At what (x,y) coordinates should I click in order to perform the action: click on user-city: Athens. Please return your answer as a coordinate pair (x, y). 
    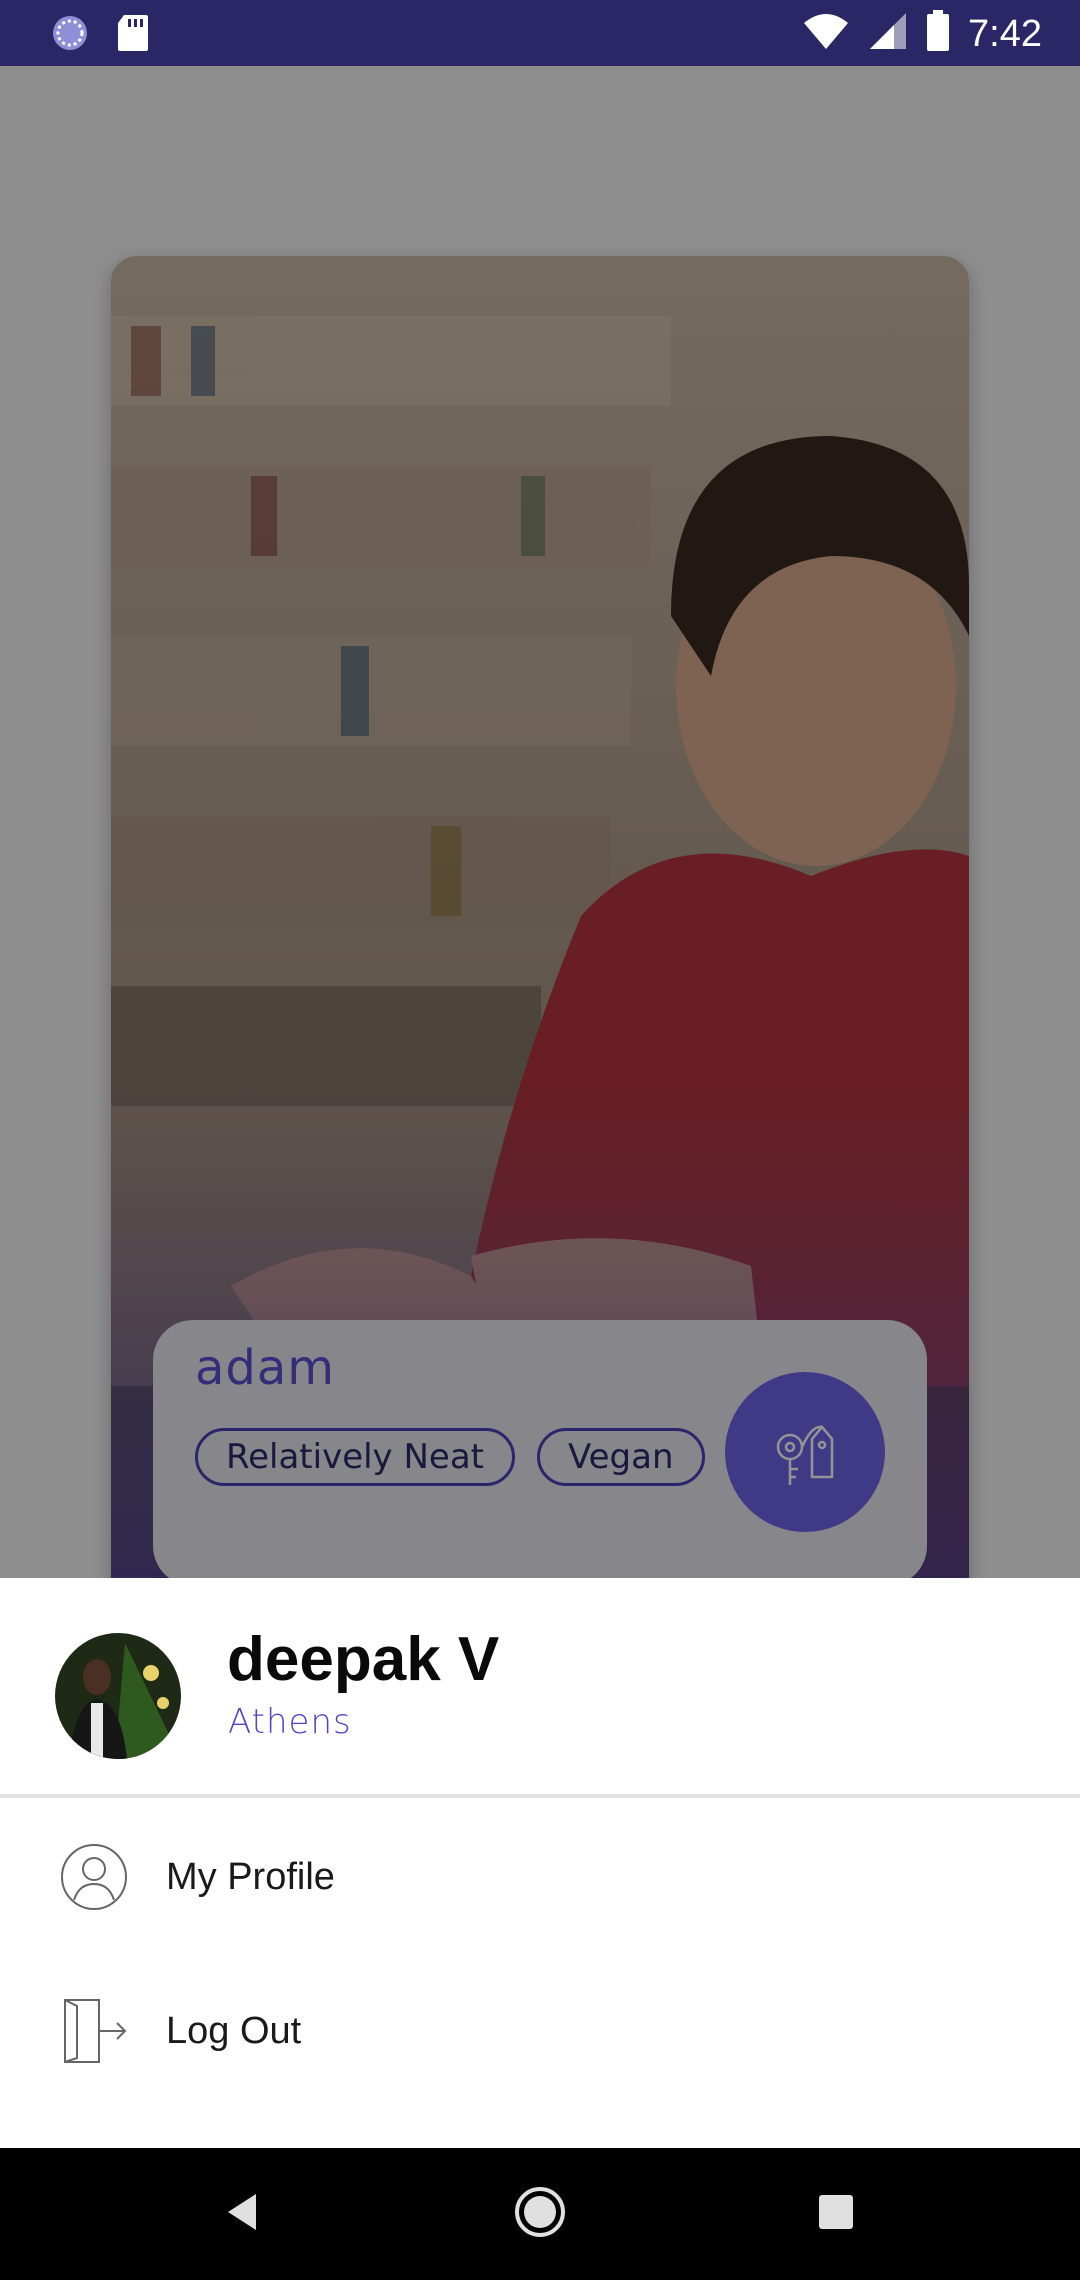
    Looking at the image, I should click on (290, 1722).